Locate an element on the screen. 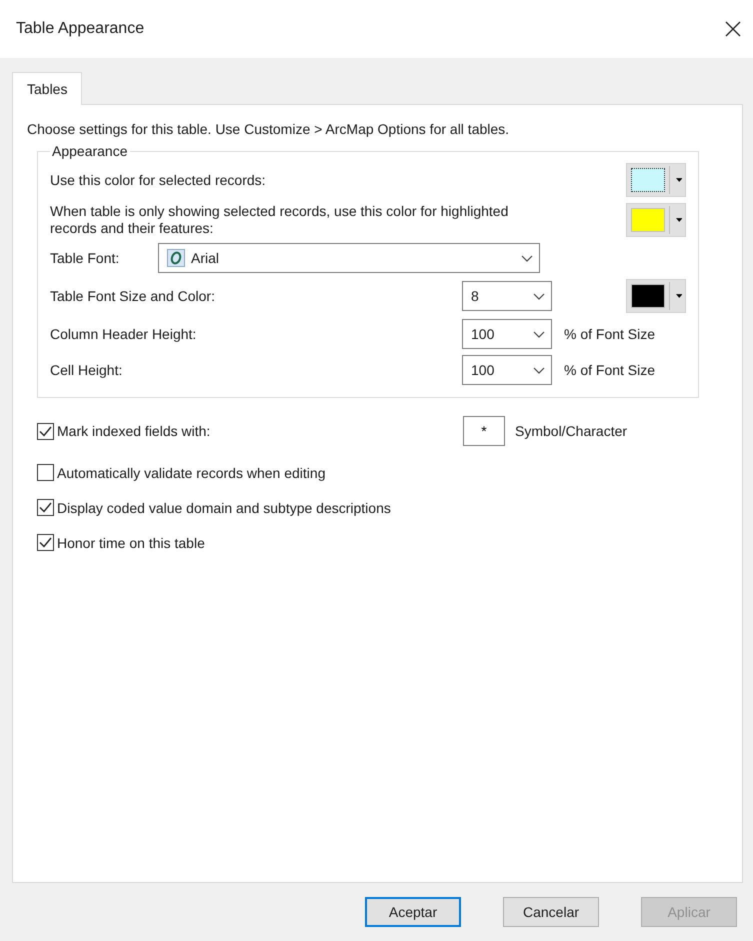 Image resolution: width=753 pixels, height=941 pixels. setting-label: Use this color for selected records: is located at coordinates (158, 180).